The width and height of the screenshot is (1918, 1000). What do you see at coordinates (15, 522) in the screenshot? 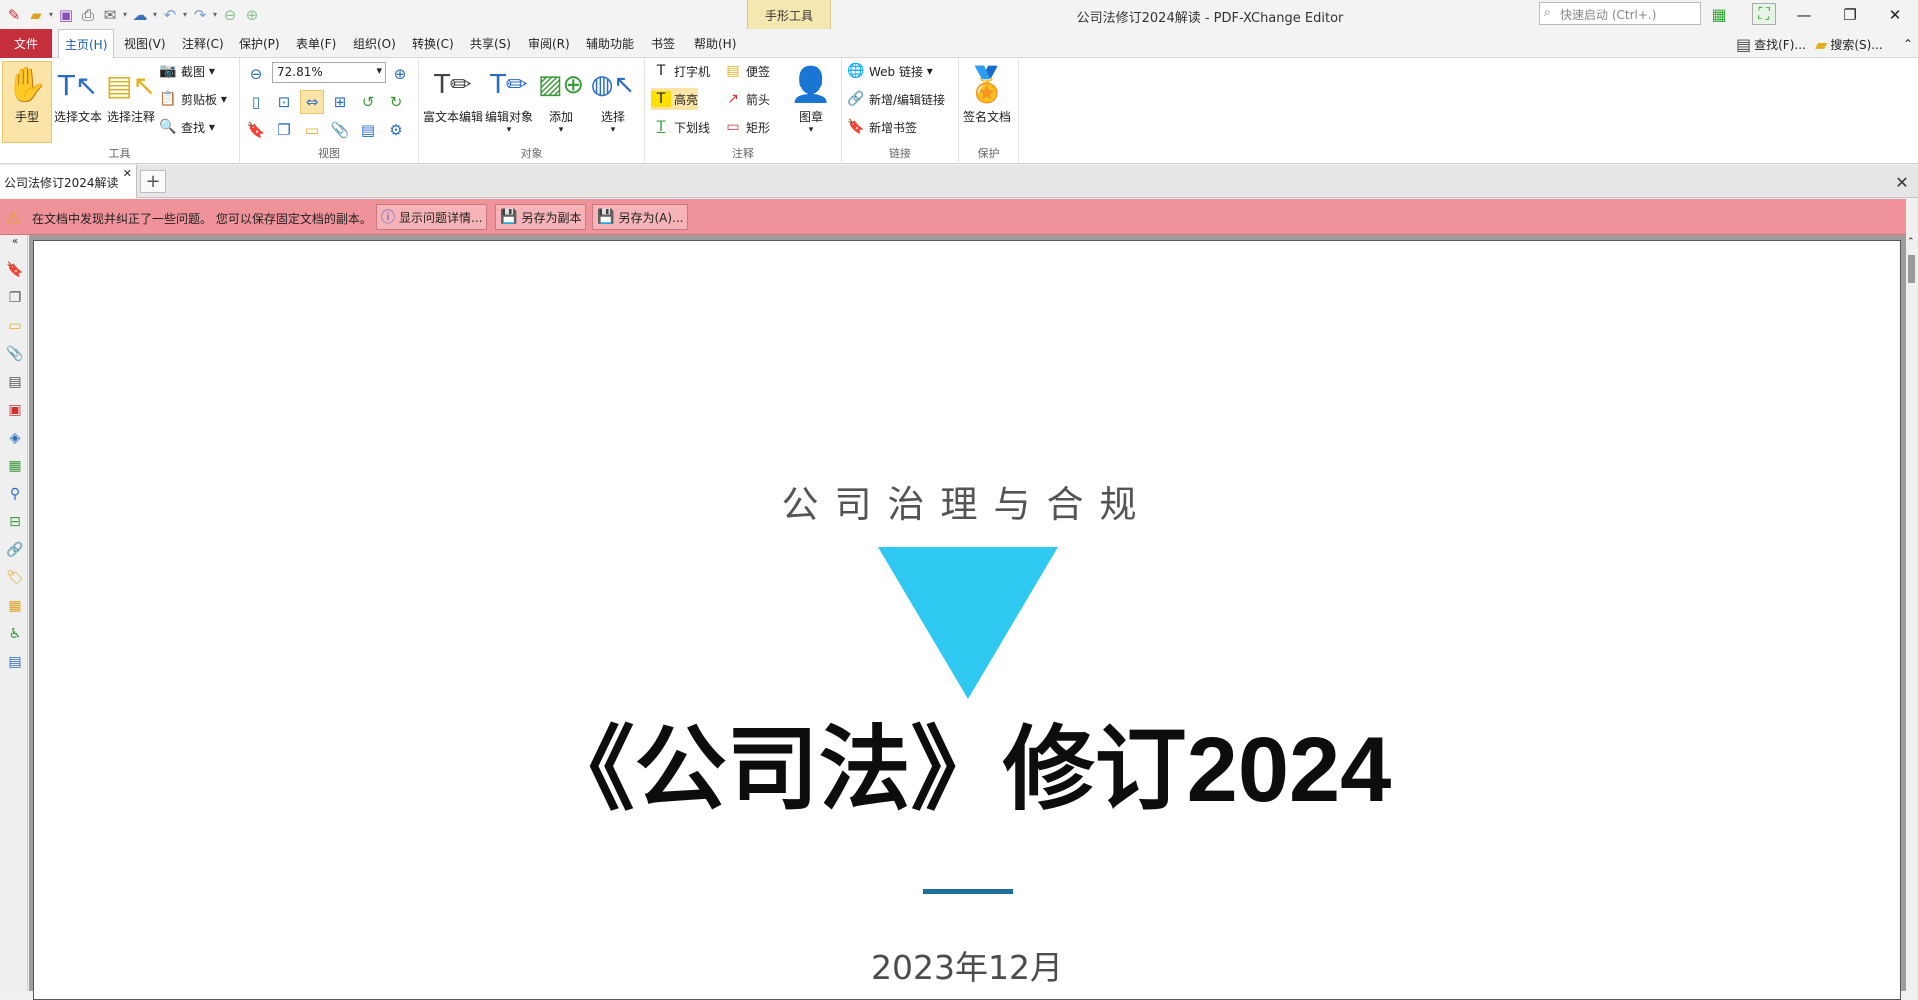
I see `structure-pane-icon: ⊟` at bounding box center [15, 522].